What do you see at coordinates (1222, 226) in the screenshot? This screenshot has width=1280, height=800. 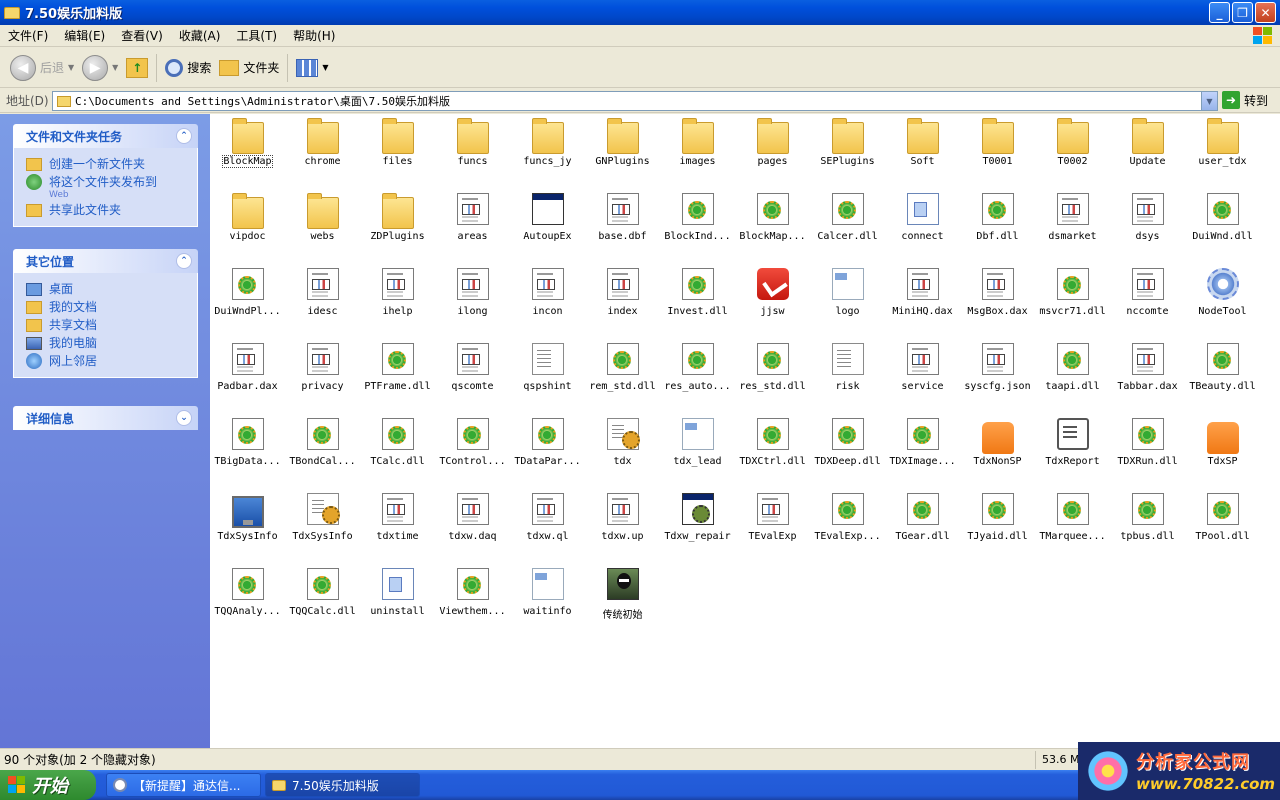 I see `file-item: DuiWnd.dll` at bounding box center [1222, 226].